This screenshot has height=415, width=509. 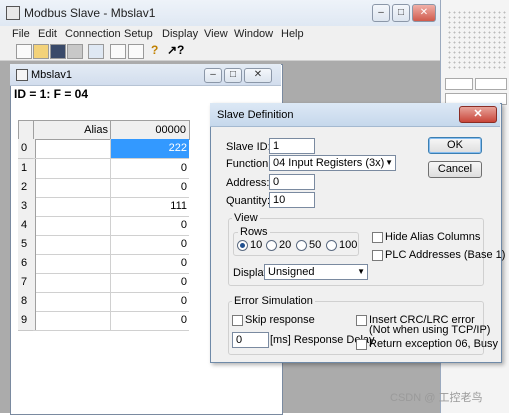 I want to click on response-delay-field: 0, so click(x=250, y=340).